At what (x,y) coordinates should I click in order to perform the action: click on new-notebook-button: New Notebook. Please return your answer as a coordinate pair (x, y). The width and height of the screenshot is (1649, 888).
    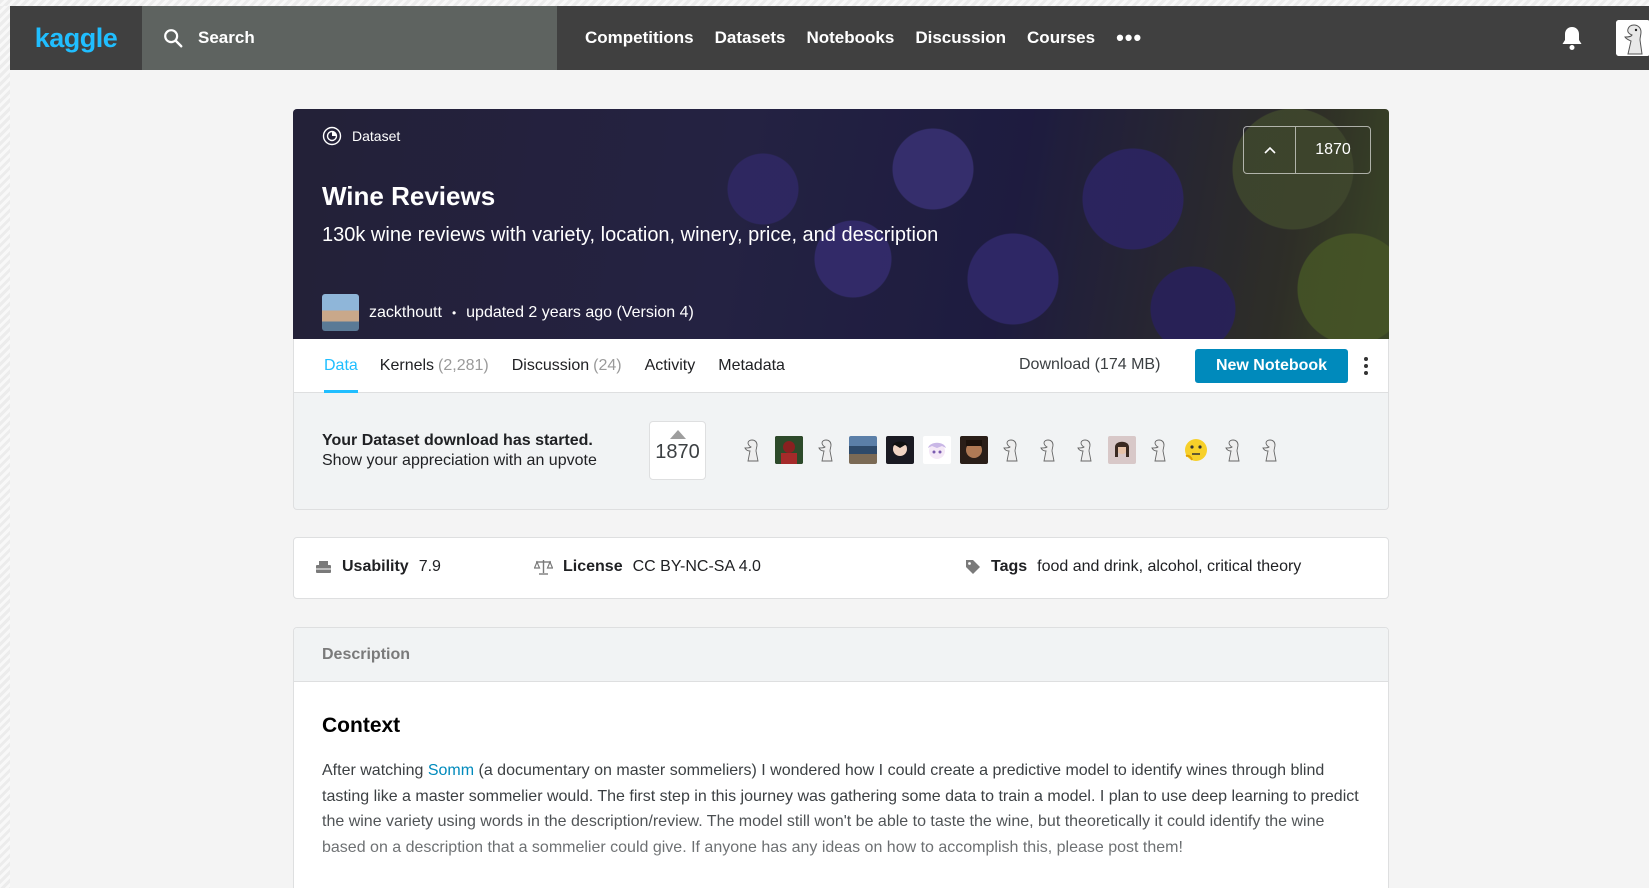
    Looking at the image, I should click on (1271, 366).